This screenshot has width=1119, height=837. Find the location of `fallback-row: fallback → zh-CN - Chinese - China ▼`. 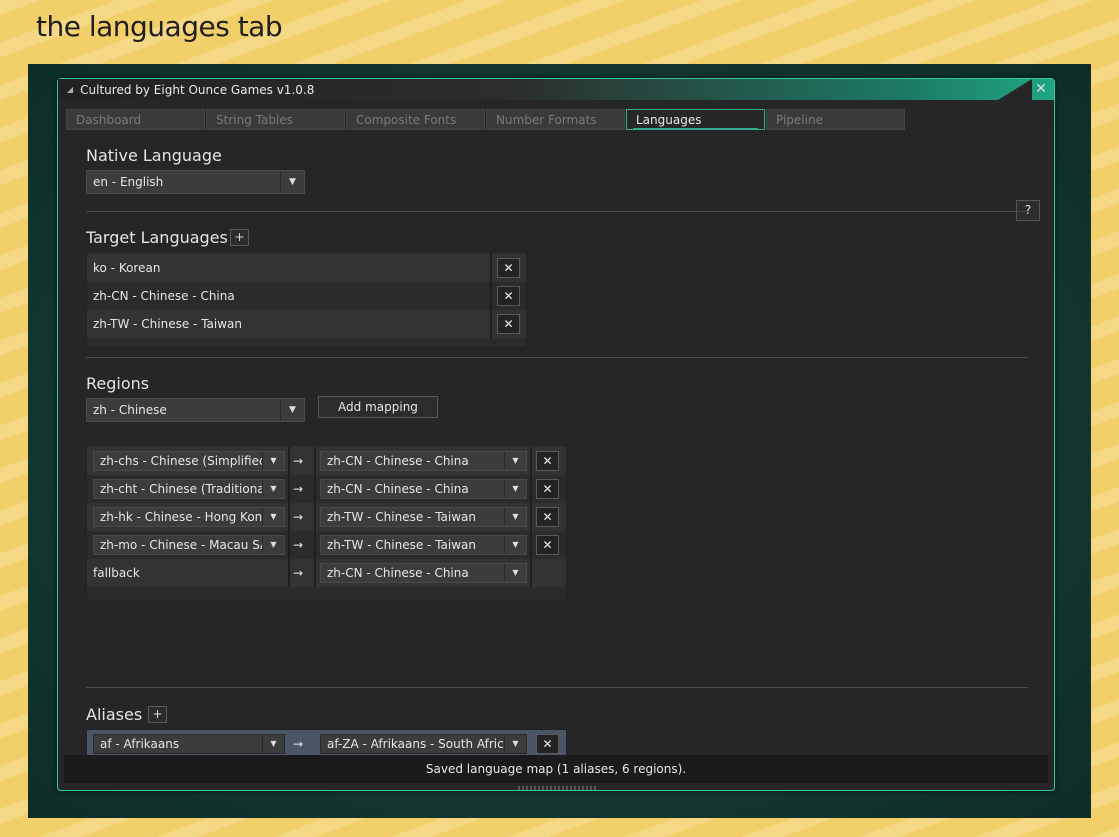

fallback-row: fallback → zh-CN - Chinese - China ▼ is located at coordinates (326, 573).